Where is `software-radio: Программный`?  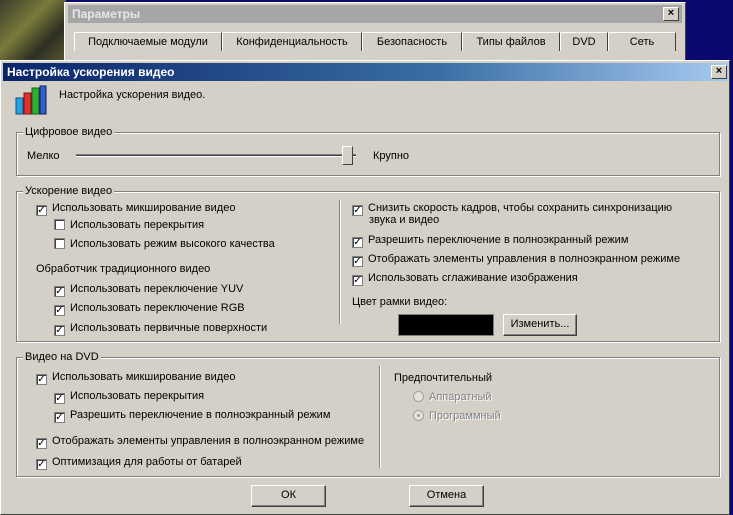
software-radio: Программный is located at coordinates (457, 416).